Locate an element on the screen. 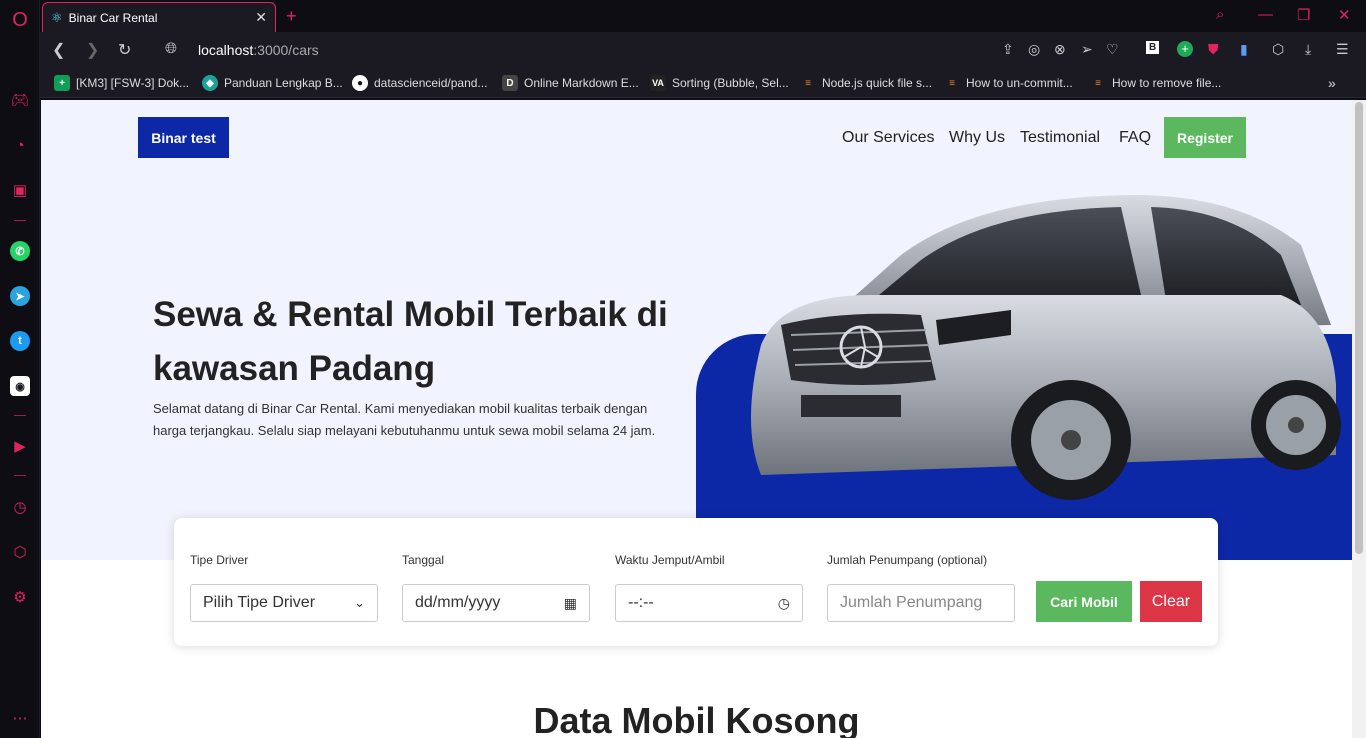 The width and height of the screenshot is (1366, 738). history-icon: ◷ is located at coordinates (20, 507).